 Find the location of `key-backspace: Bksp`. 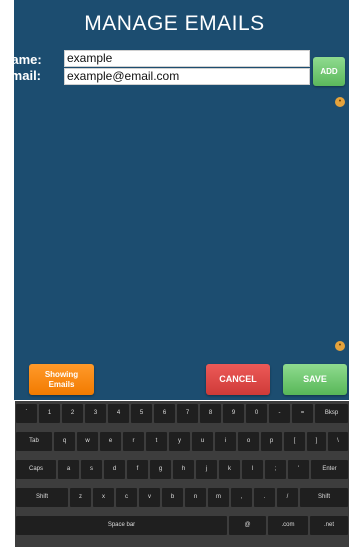

key-backspace: Bksp is located at coordinates (331, 413).